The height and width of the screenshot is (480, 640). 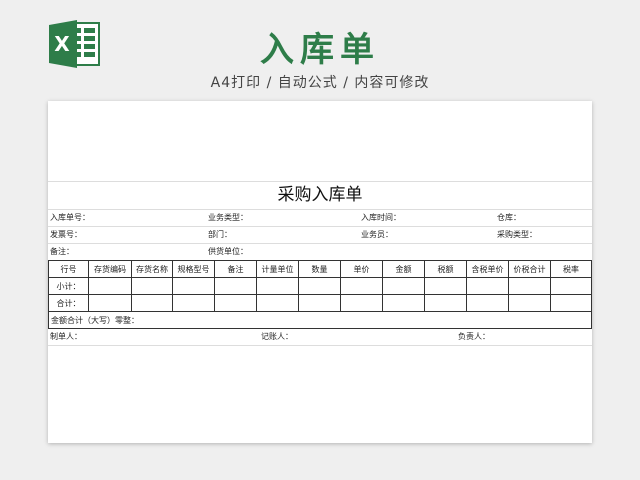 What do you see at coordinates (517, 234) in the screenshot?
I see `purchase-type-label: 采购类型：` at bounding box center [517, 234].